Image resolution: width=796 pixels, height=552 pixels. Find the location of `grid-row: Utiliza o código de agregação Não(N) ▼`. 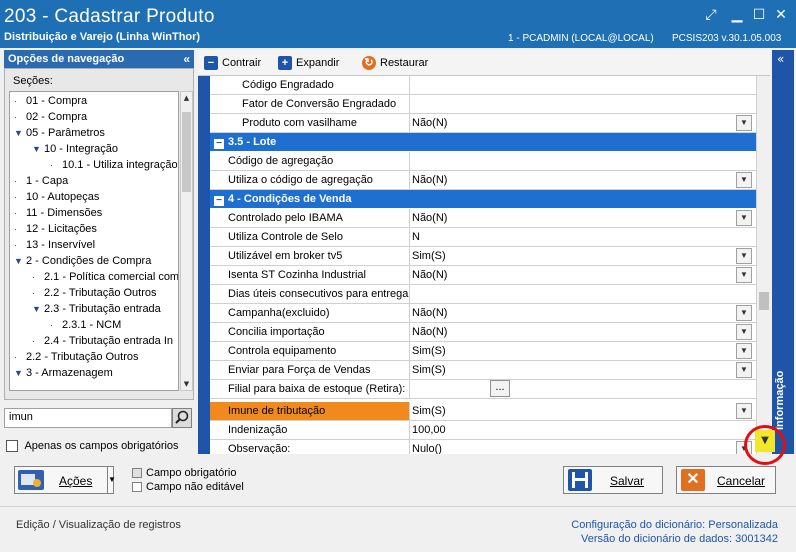

grid-row: Utiliza o código de agregação Não(N) ▼ is located at coordinates (483, 180).